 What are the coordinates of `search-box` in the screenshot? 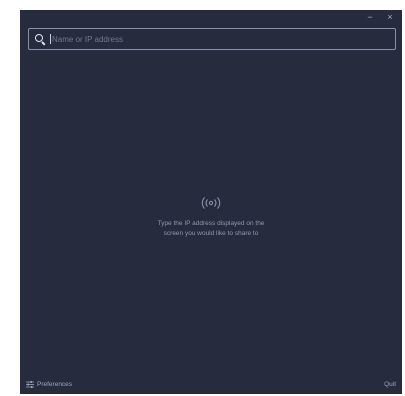 It's located at (212, 39).